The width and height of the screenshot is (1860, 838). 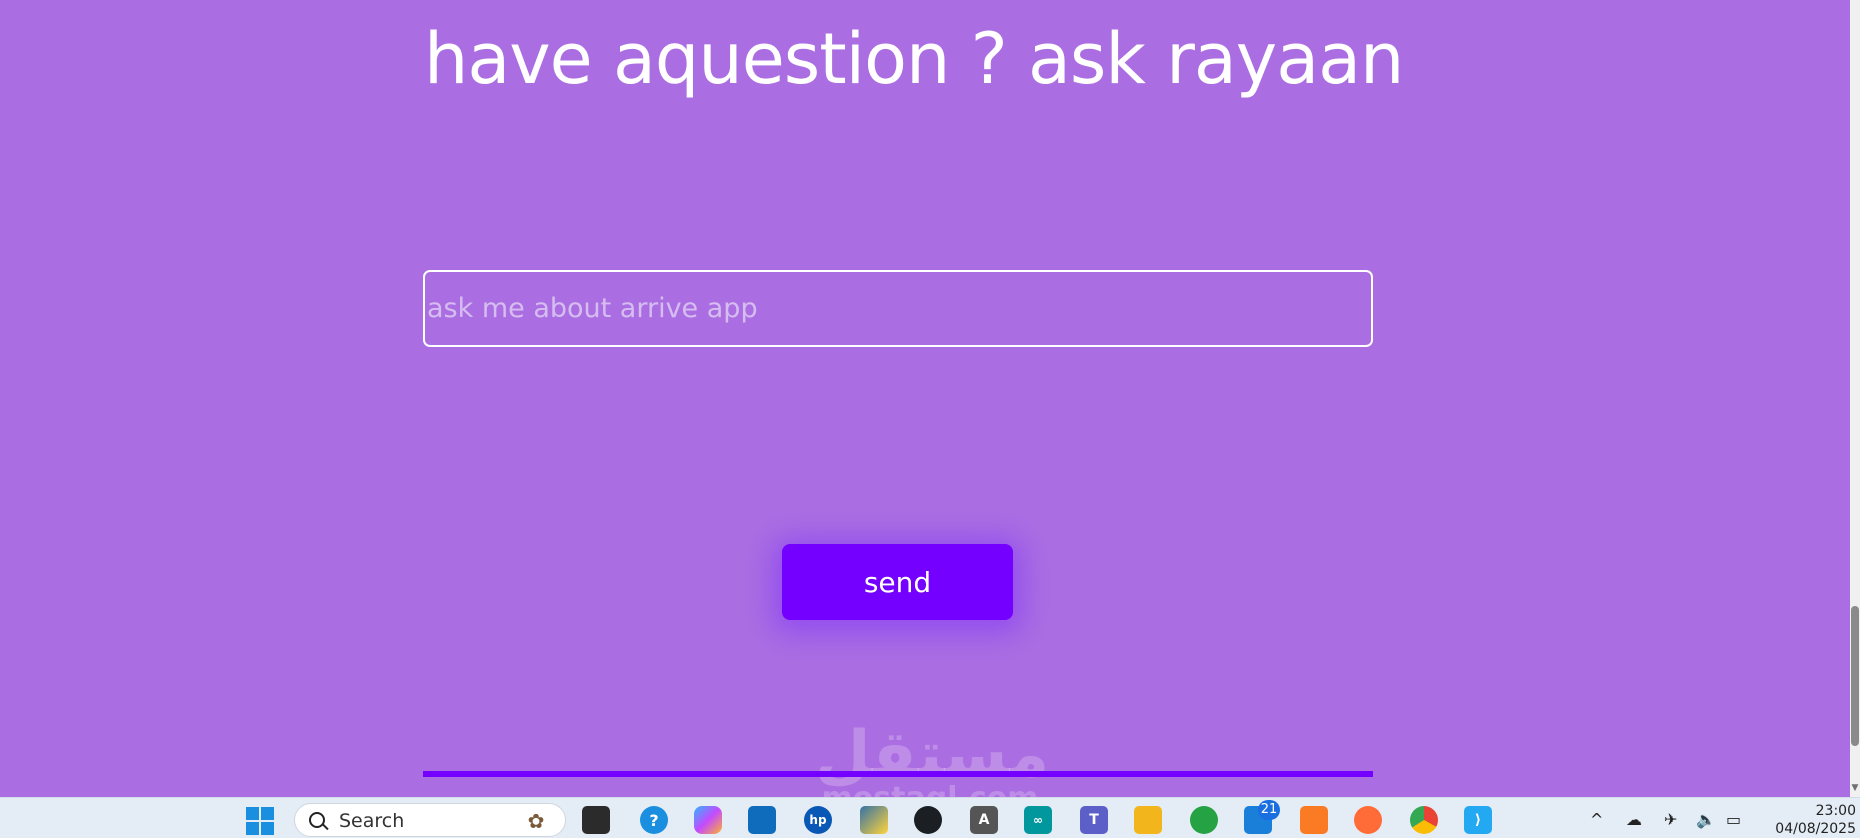 What do you see at coordinates (654, 820) in the screenshot?
I see `weather-widget-icon: ?` at bounding box center [654, 820].